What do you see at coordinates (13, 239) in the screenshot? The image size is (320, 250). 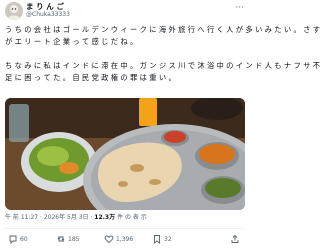 I see `reply-icon` at bounding box center [13, 239].